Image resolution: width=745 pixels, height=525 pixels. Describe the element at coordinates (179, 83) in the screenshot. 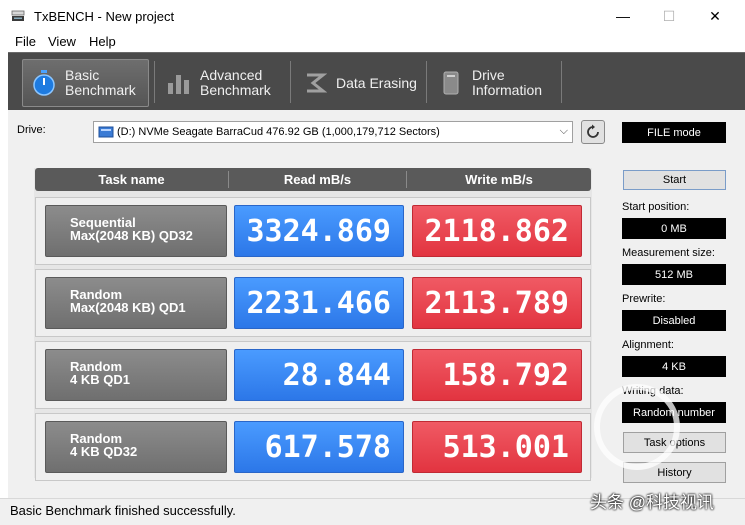

I see `bar-chart-icon` at that location.